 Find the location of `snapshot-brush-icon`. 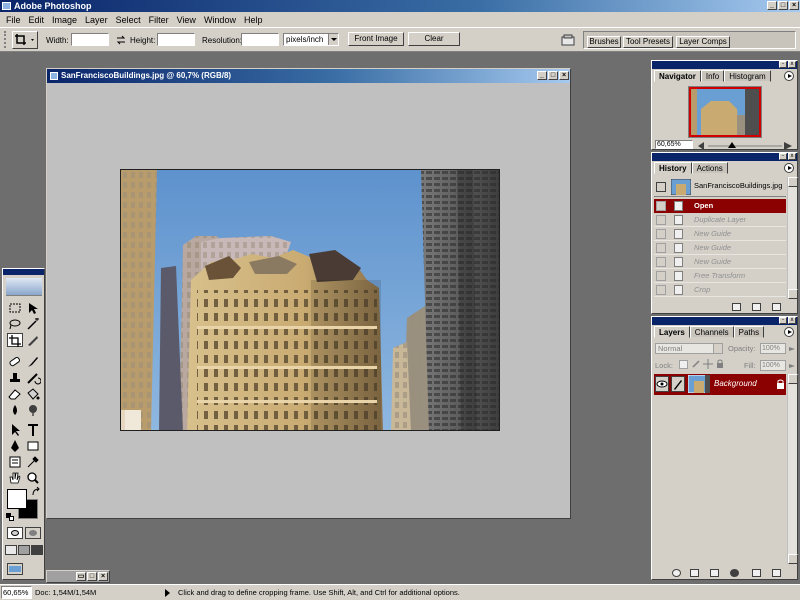

snapshot-brush-icon is located at coordinates (661, 187).